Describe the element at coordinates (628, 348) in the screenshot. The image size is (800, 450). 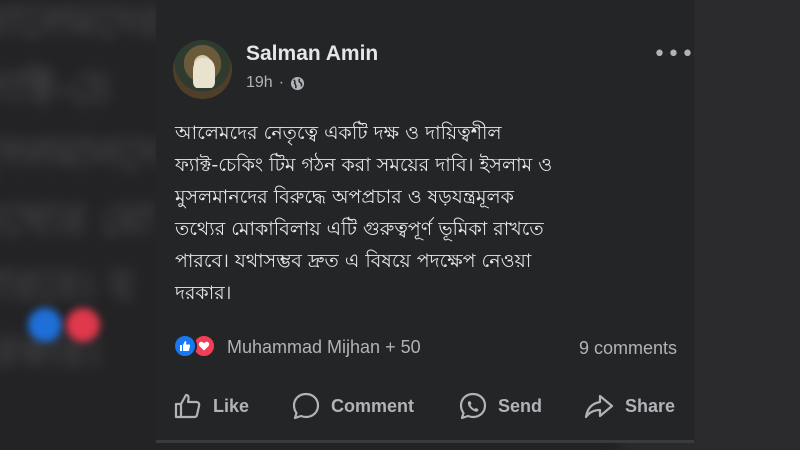
I see `comments-count: 9 comments` at that location.